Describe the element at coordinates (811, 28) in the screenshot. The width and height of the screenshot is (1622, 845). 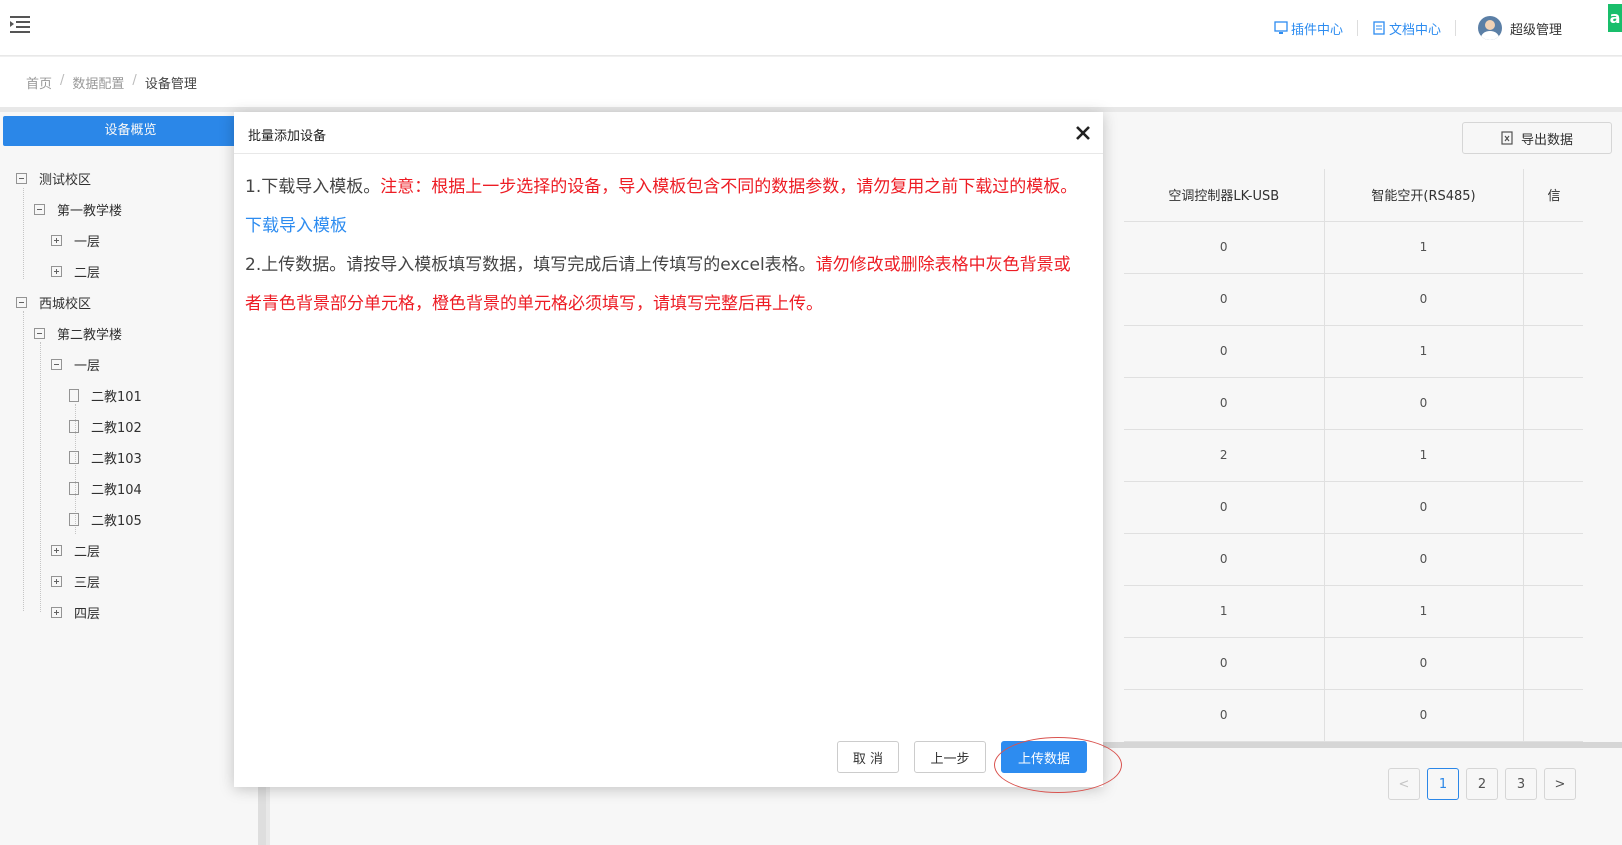
I see `top-header: 插件中心 文档中心 超级管理 a` at that location.